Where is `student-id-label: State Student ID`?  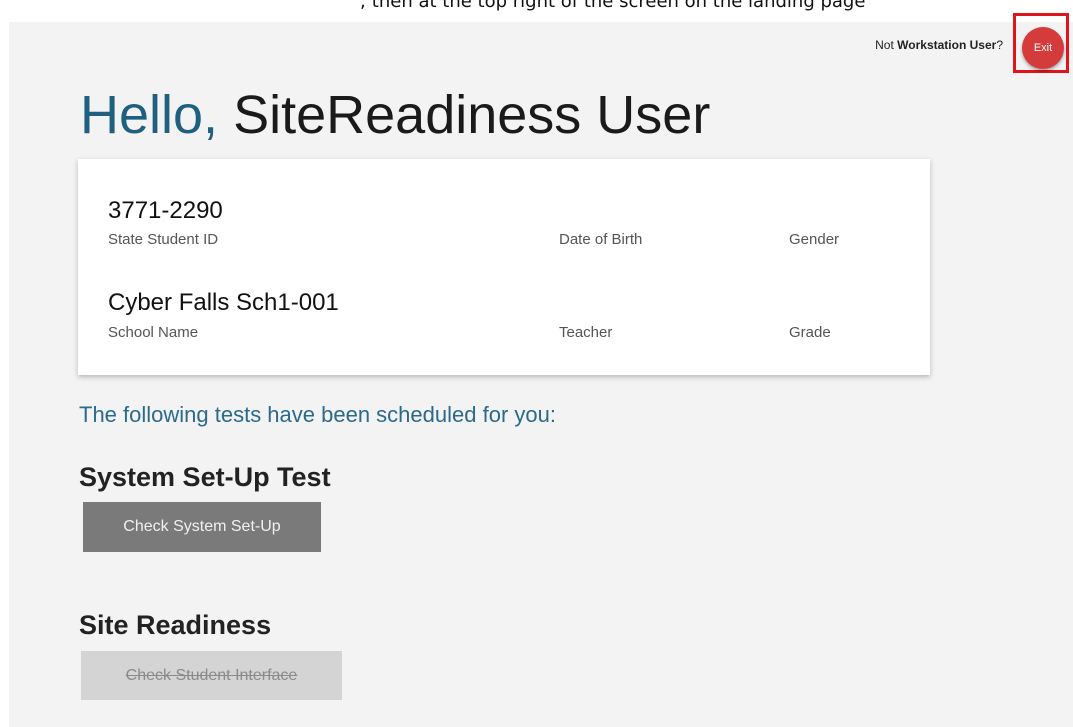
student-id-label: State Student ID is located at coordinates (163, 239).